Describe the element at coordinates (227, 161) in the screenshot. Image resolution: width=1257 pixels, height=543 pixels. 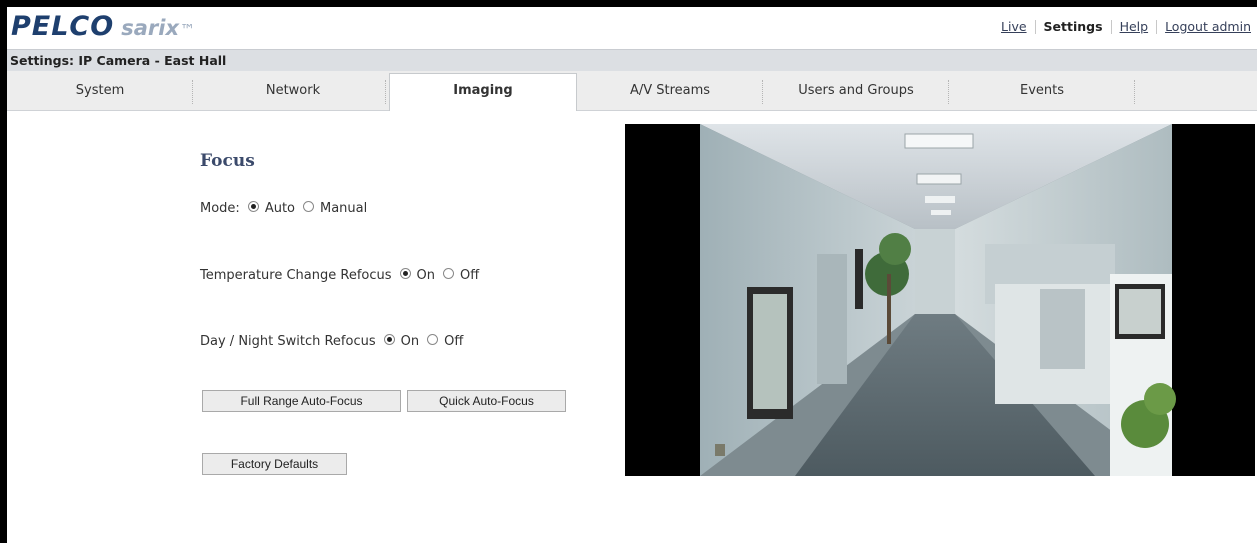
I see `section-title: Focus` at that location.